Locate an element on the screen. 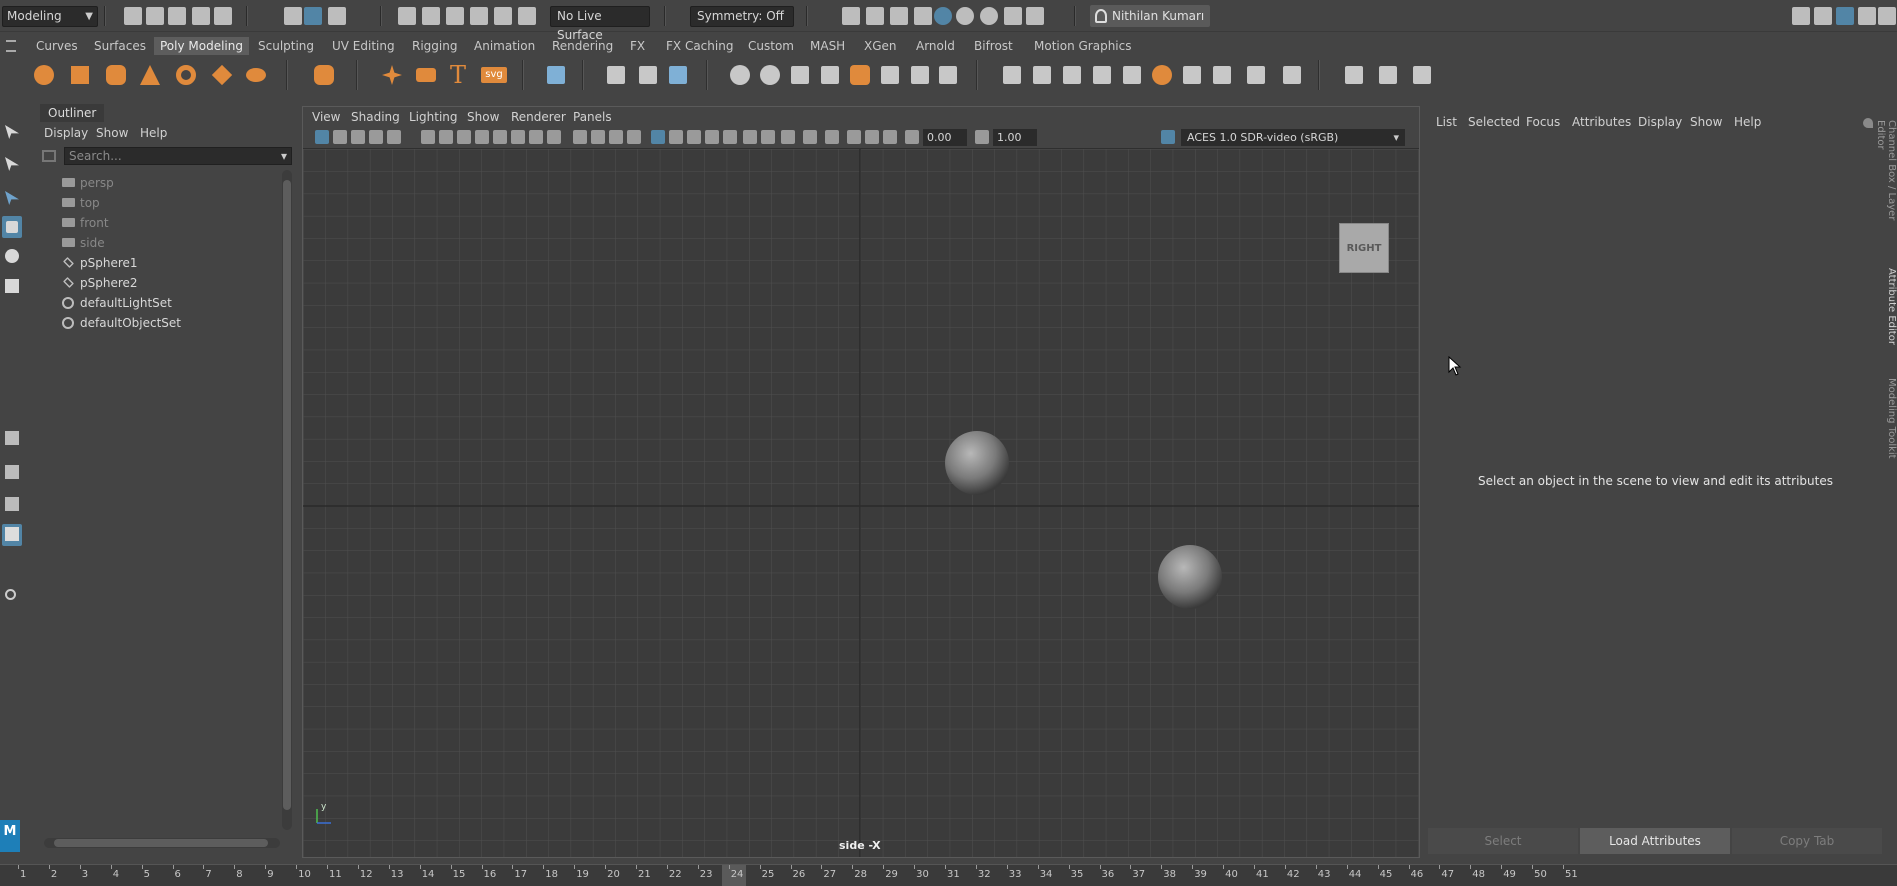  single-perspective-layout-icon is located at coordinates (12, 439).